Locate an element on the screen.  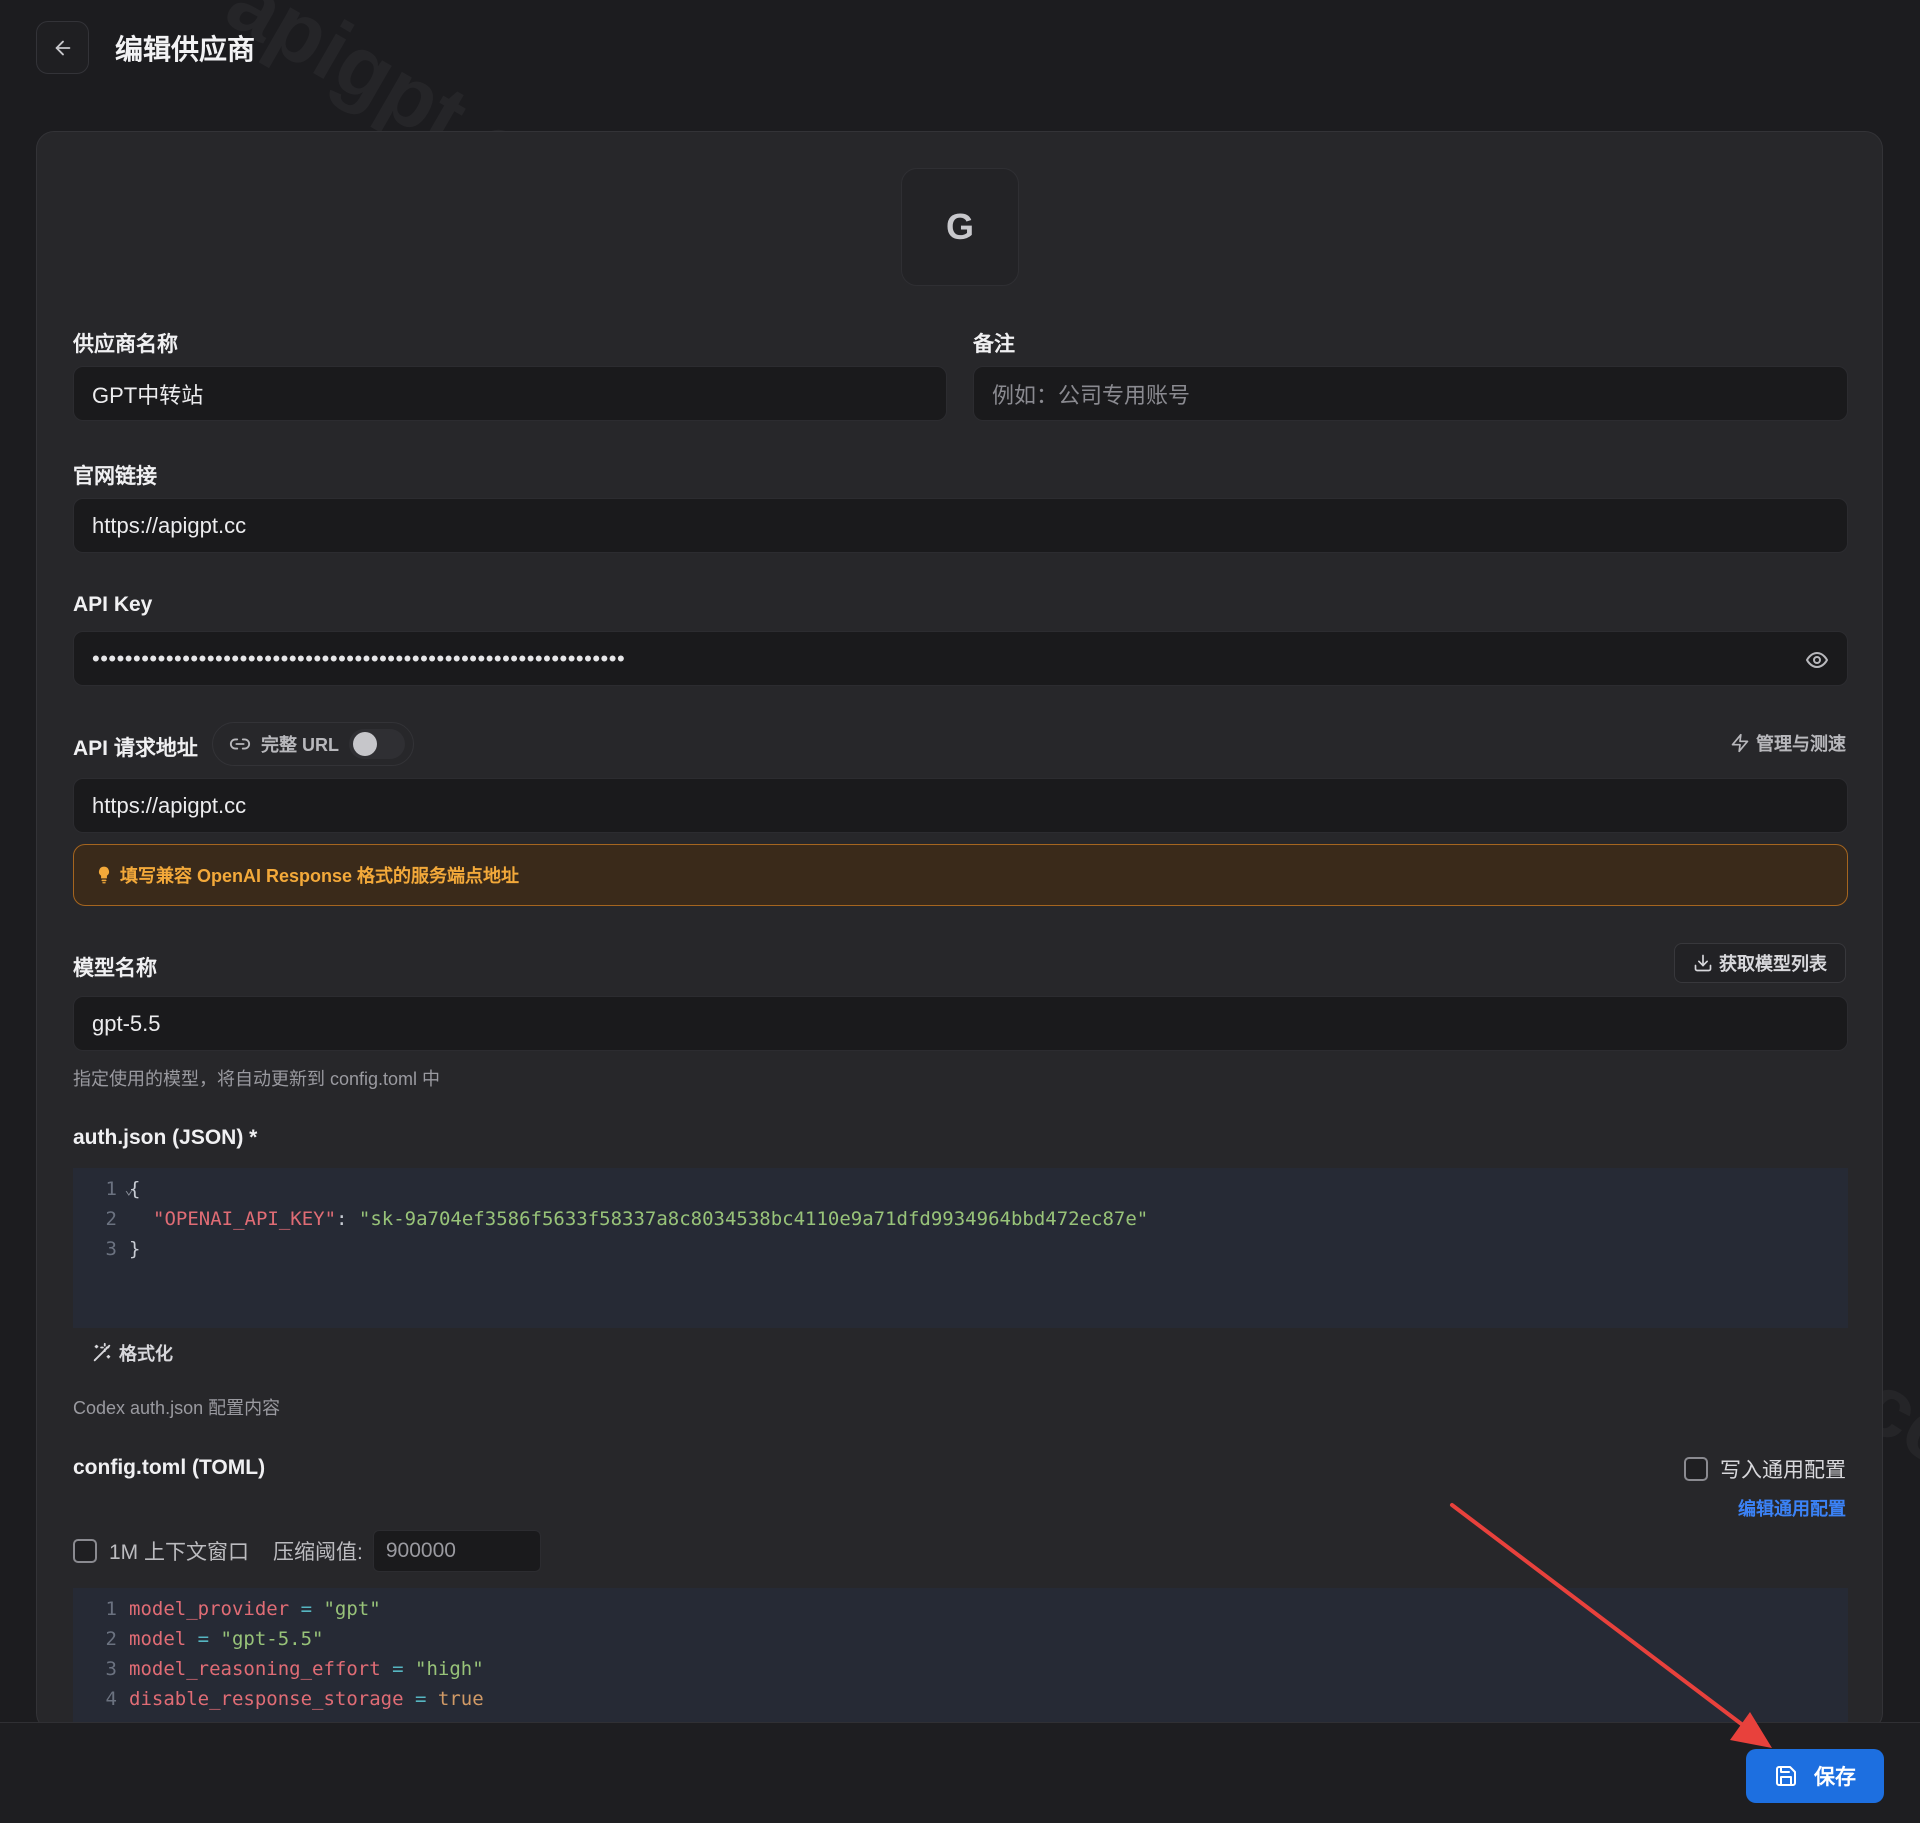
endpoint-label: API 请求地址 is located at coordinates (135, 748).